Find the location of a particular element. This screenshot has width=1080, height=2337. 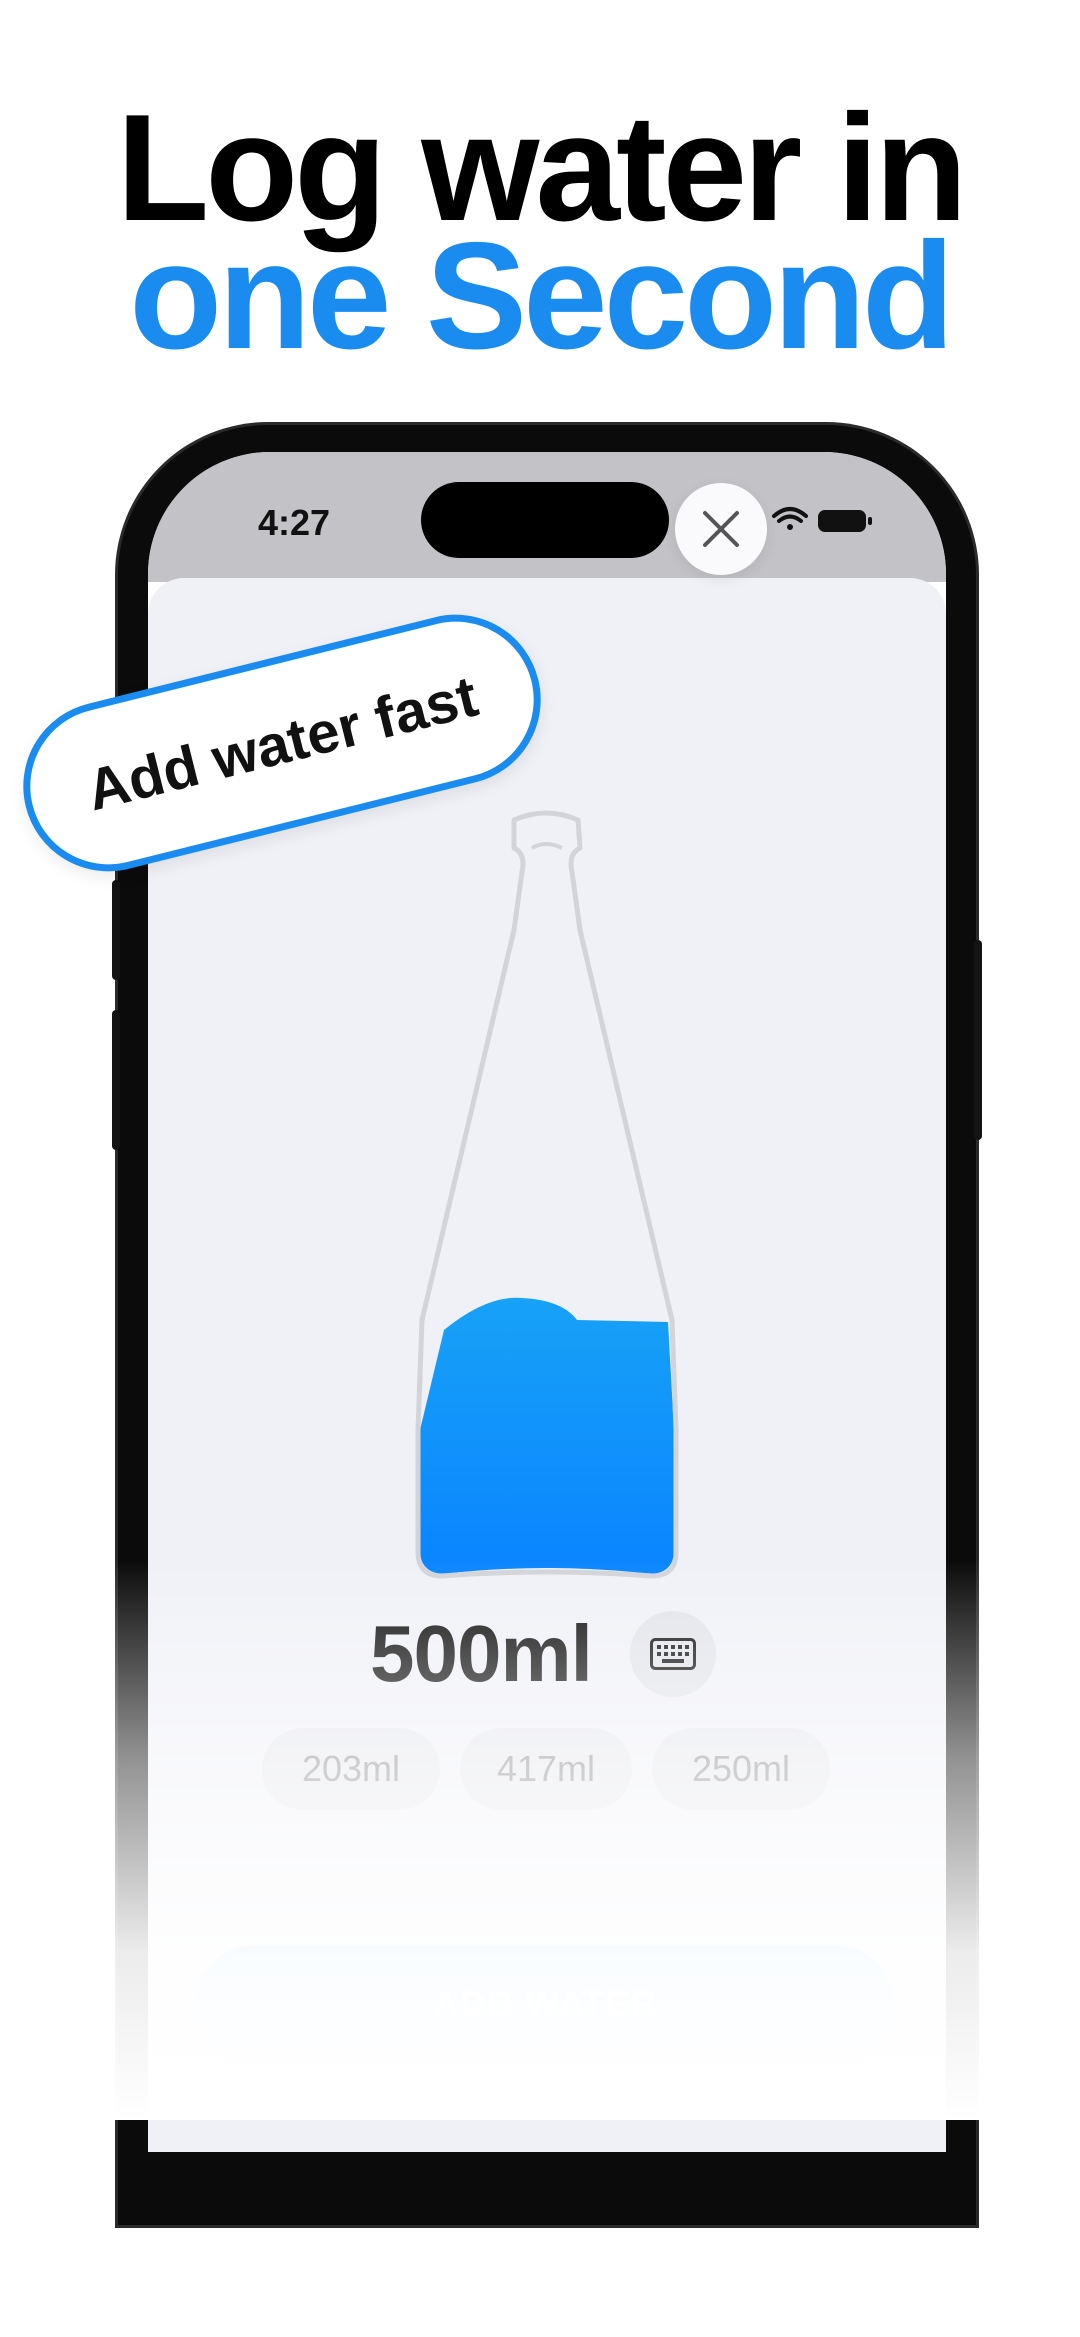

dynamic-island is located at coordinates (545, 520).